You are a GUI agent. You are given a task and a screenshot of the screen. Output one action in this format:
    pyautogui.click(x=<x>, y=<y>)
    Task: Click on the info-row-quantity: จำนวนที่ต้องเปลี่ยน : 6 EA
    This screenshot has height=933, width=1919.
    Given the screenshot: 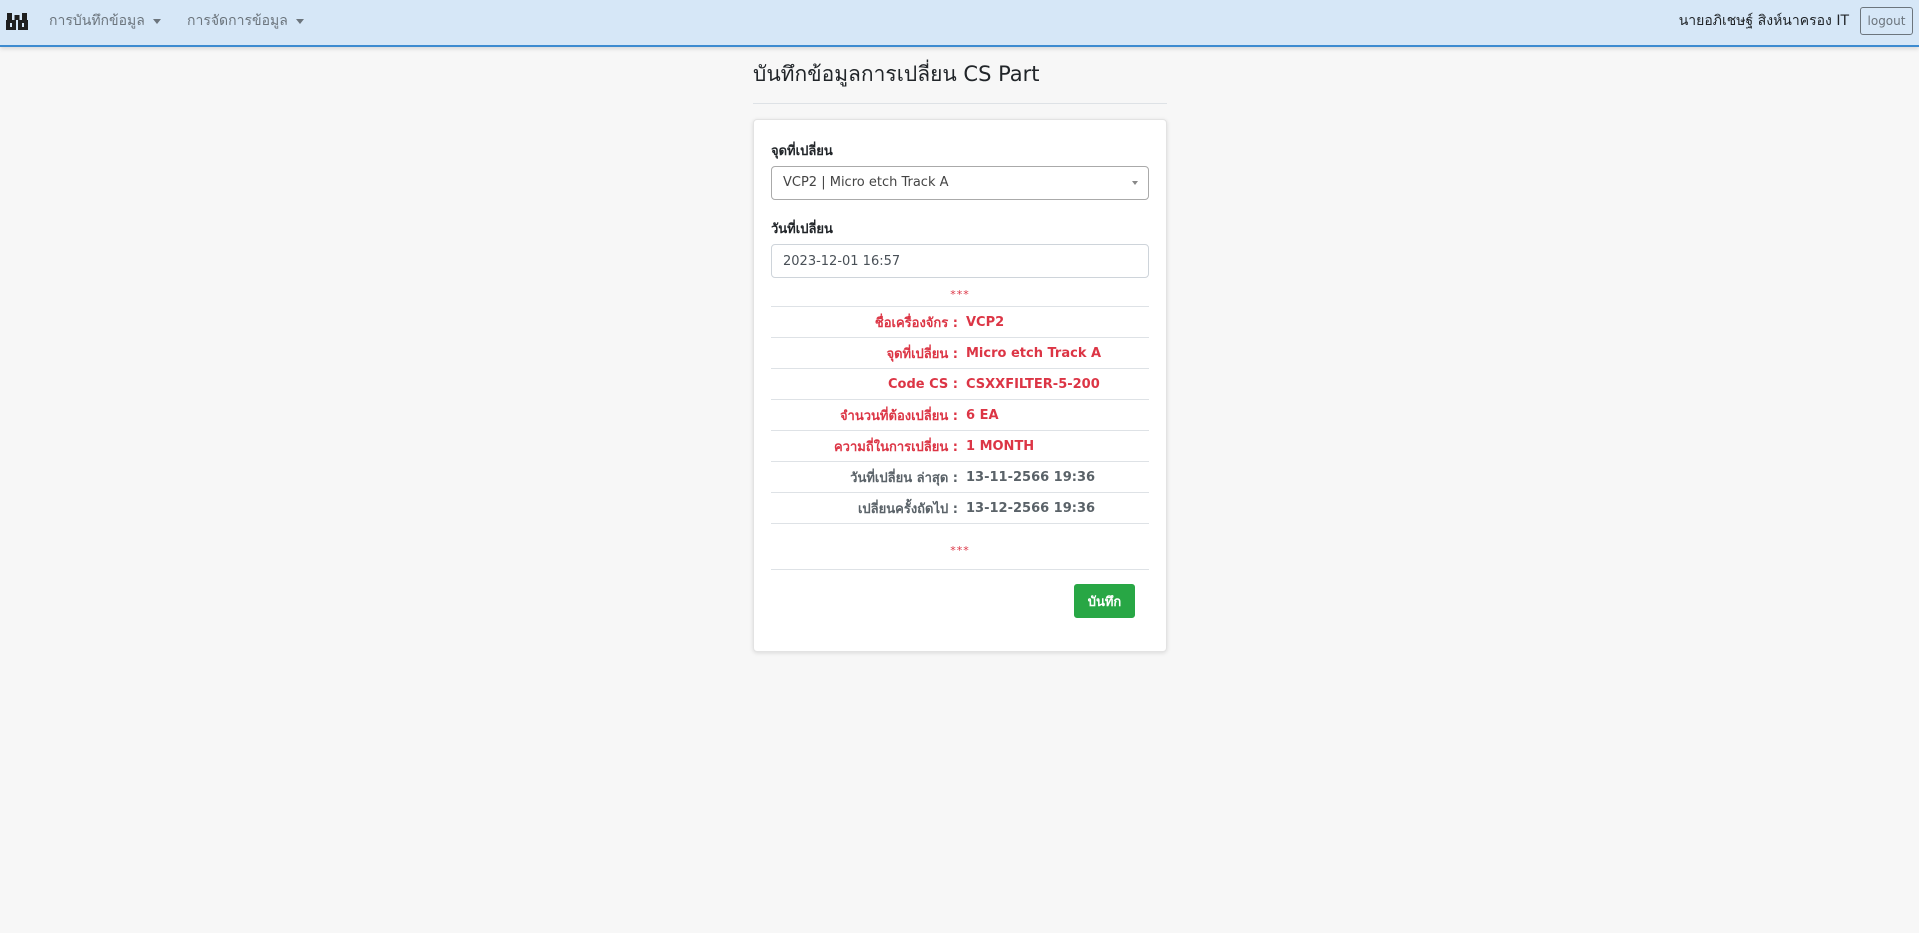 What is the action you would take?
    pyautogui.click(x=960, y=415)
    